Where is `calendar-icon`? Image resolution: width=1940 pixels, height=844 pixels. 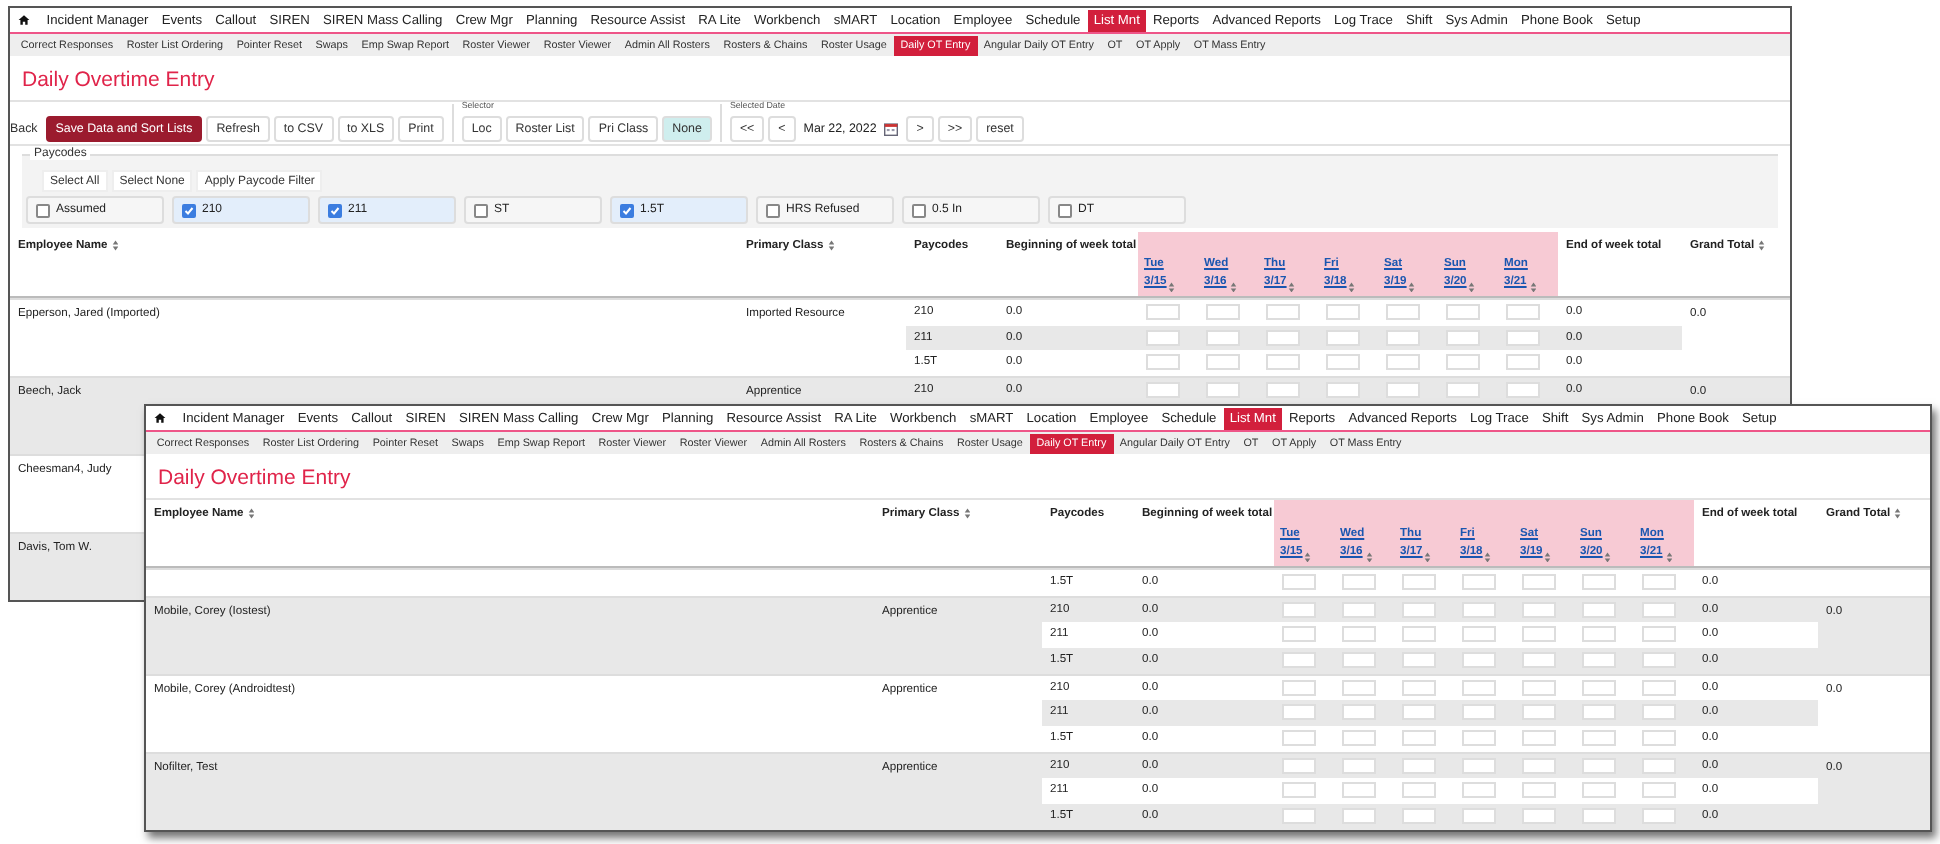 calendar-icon is located at coordinates (891, 129).